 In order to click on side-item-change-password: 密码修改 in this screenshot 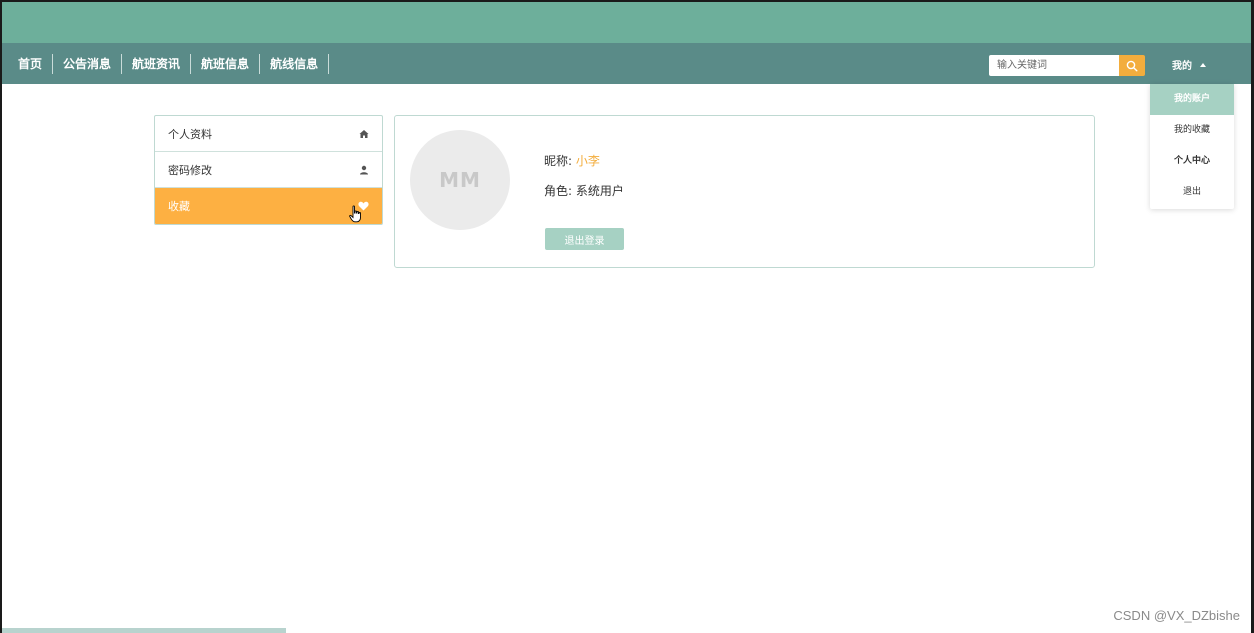, I will do `click(268, 170)`.